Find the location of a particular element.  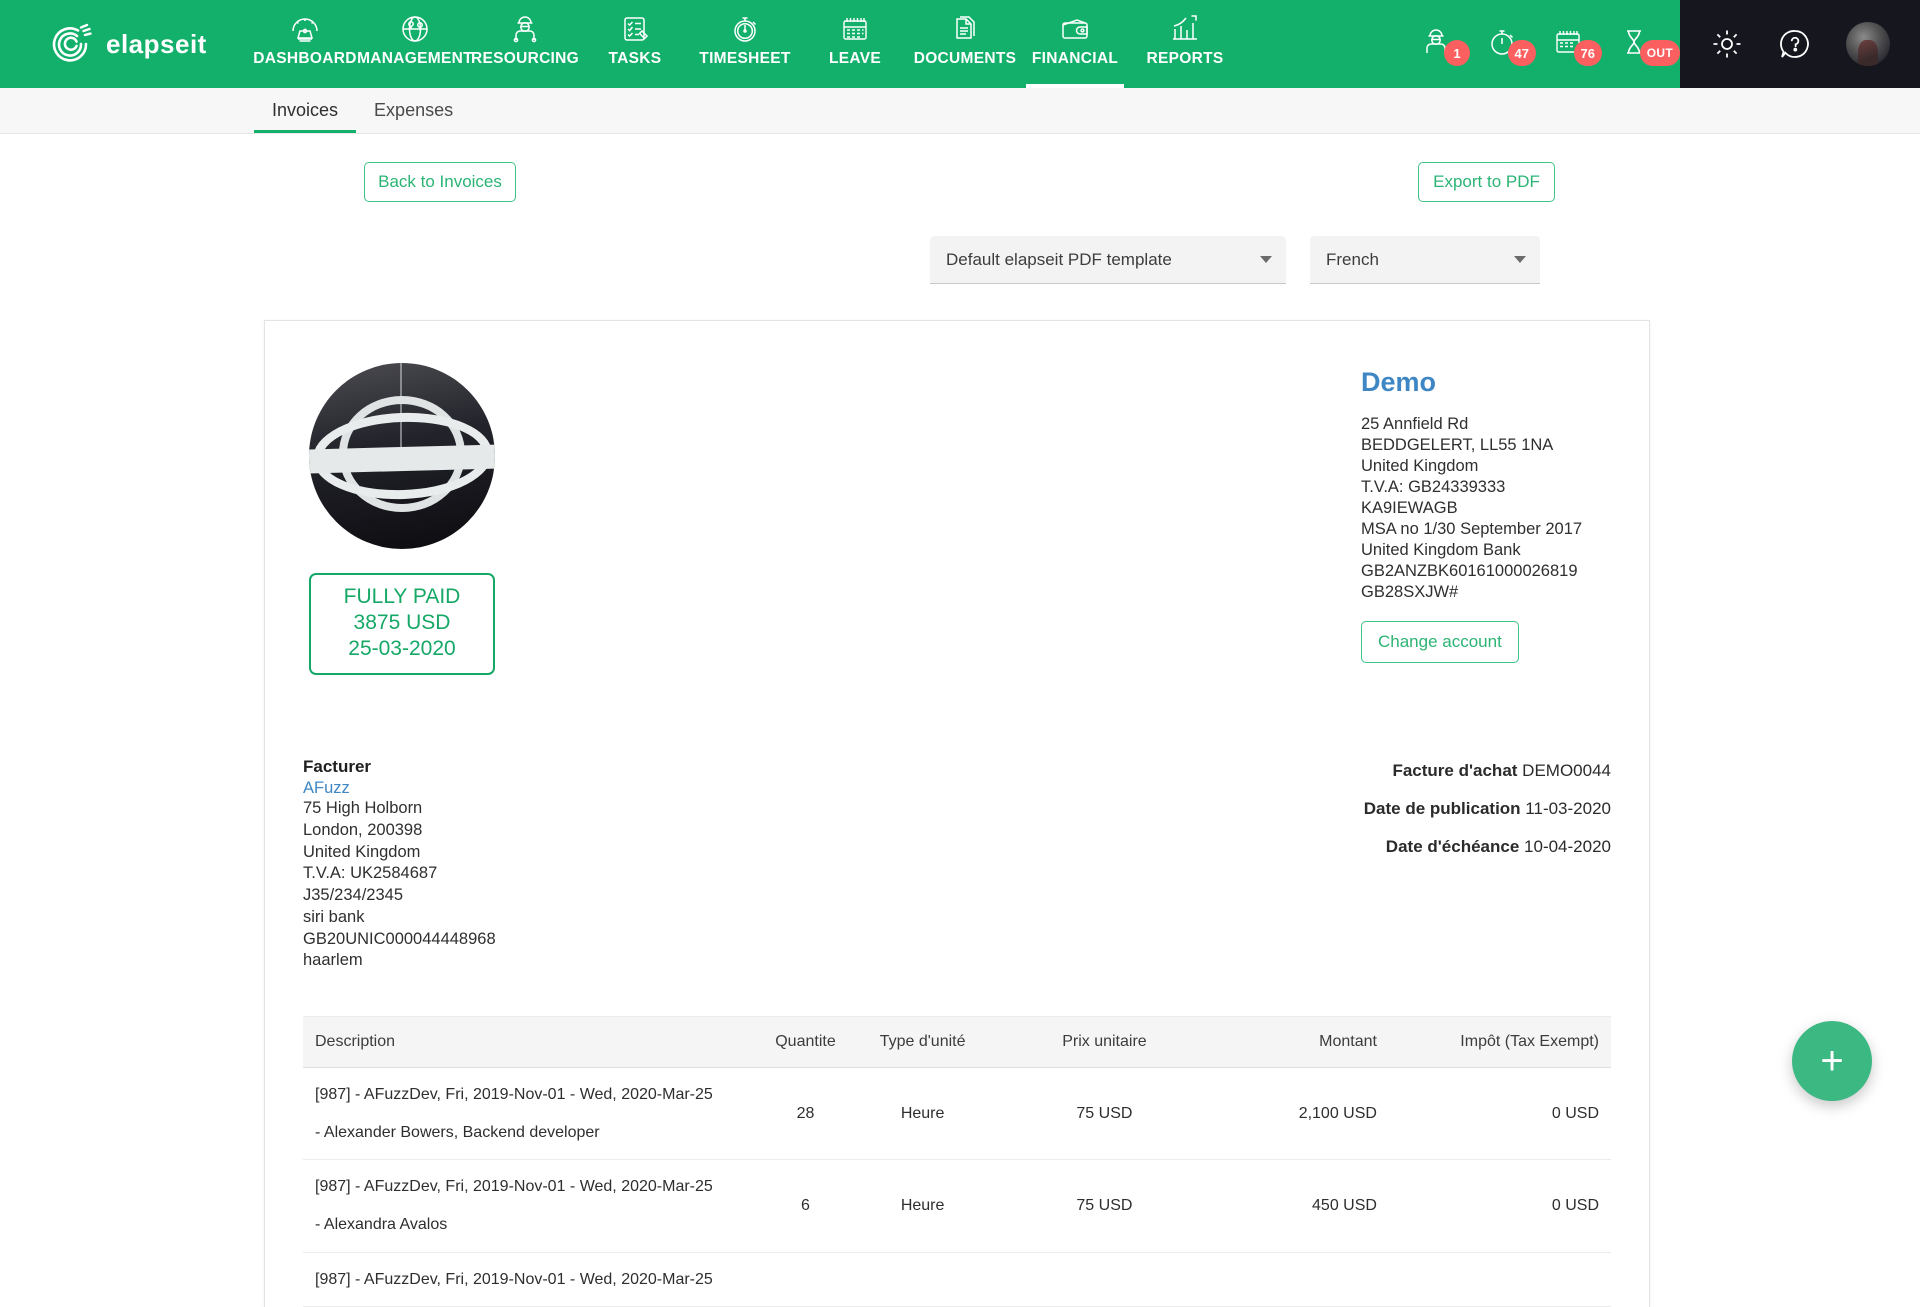

status-resourcing: 1 is located at coordinates (1436, 44).